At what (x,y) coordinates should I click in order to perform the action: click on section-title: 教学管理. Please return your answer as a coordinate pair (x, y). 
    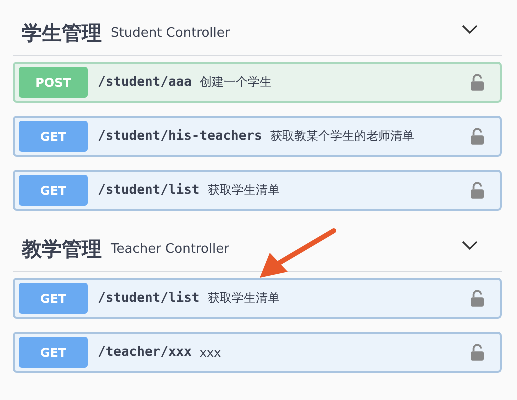
    Looking at the image, I should click on (62, 249).